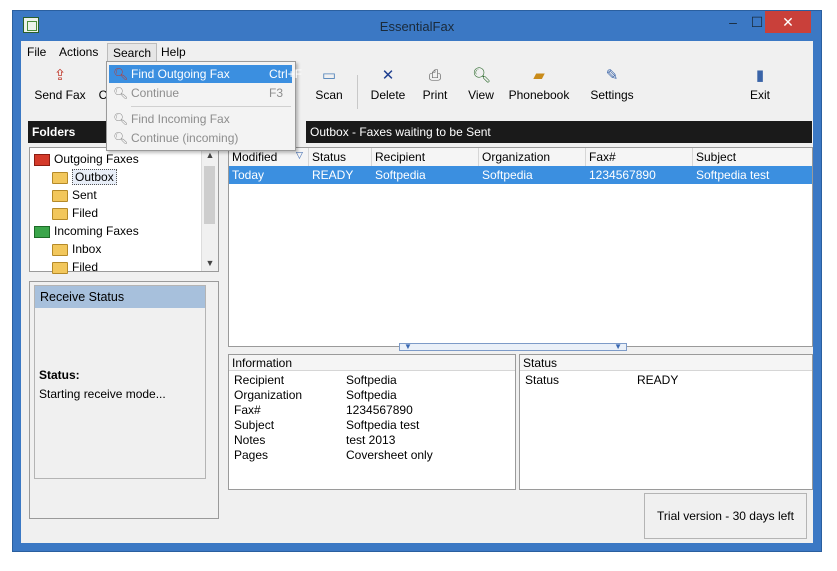  What do you see at coordinates (250, 440) in the screenshot?
I see `info-key: Notes` at bounding box center [250, 440].